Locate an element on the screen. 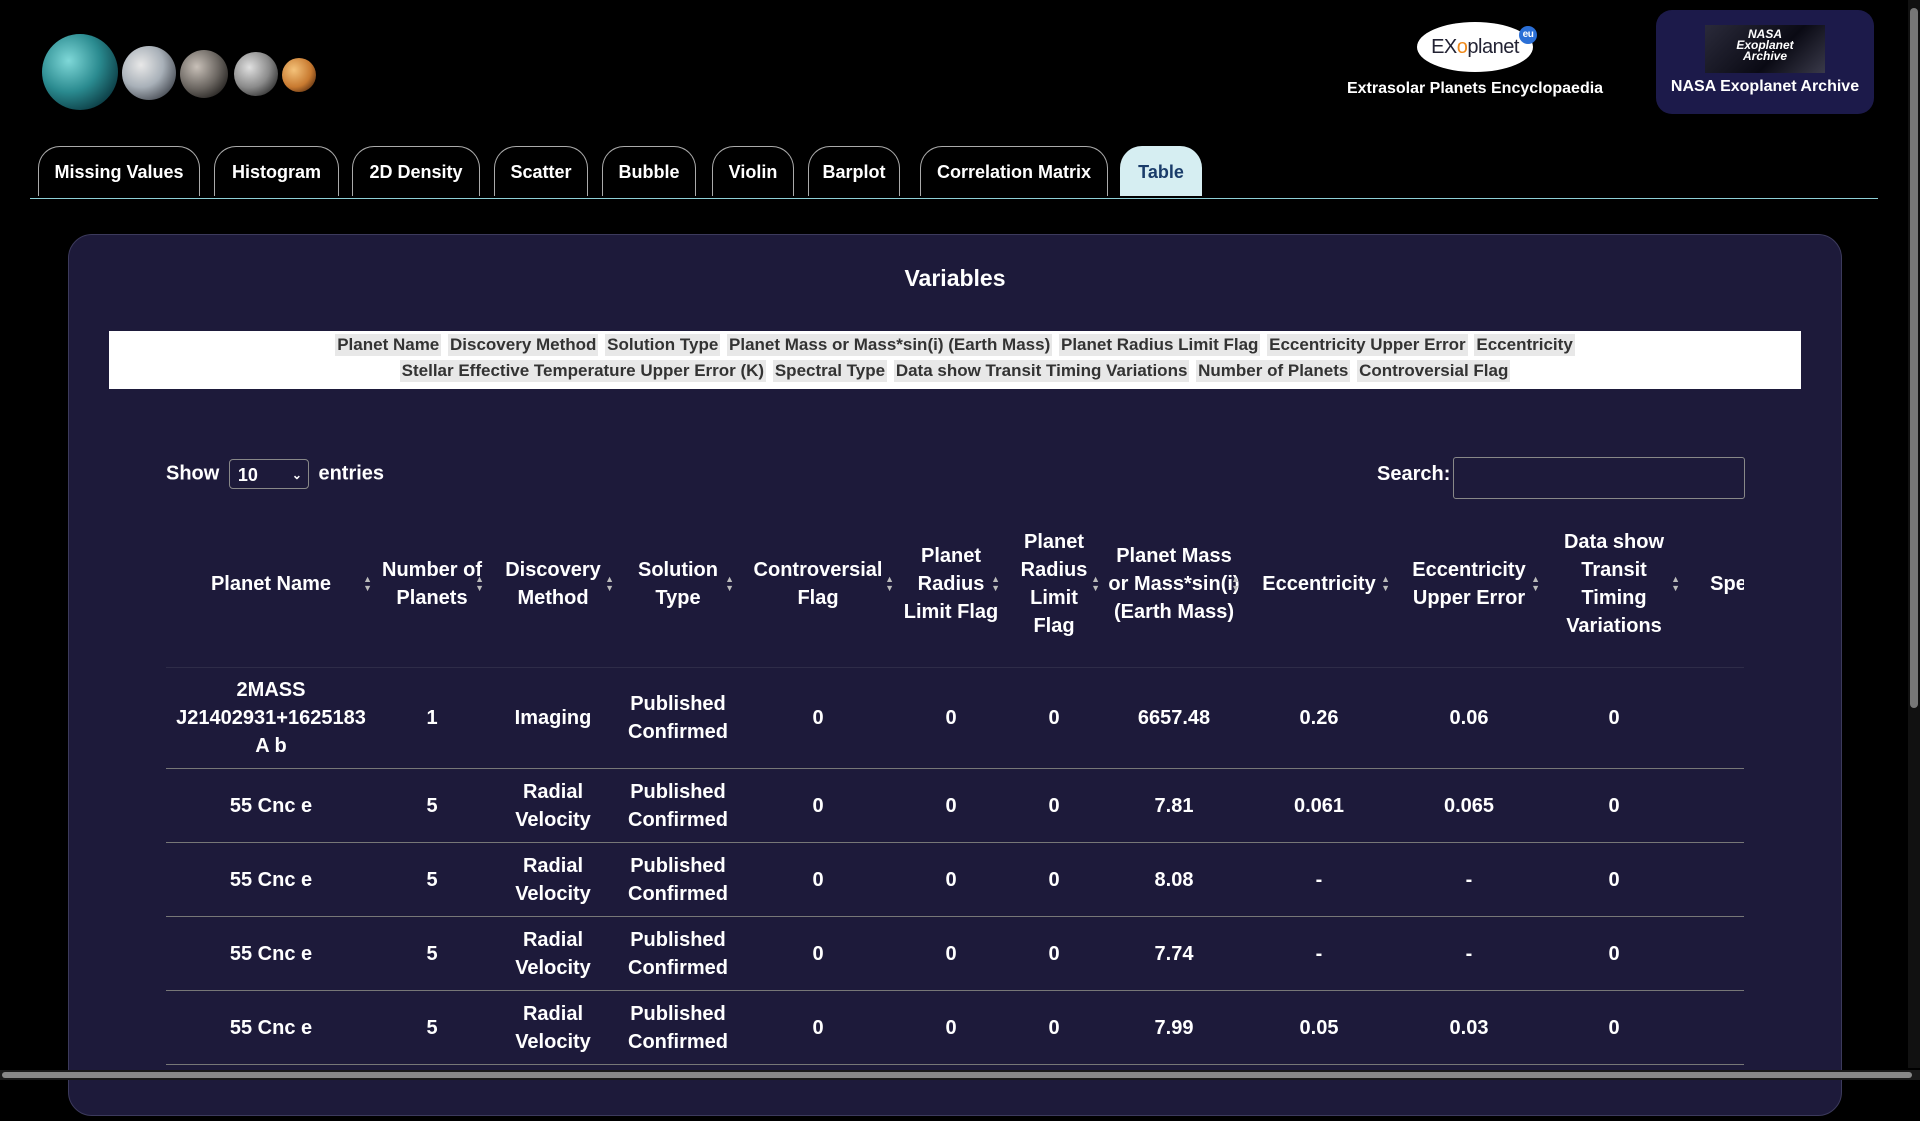 This screenshot has height=1121, width=1920. entries-label: entries is located at coordinates (351, 473).